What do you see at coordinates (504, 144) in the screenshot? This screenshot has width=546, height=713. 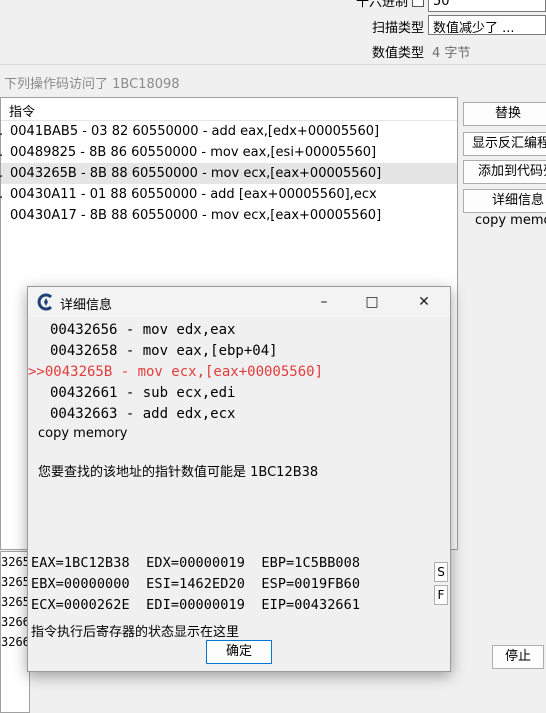 I see `show-disassembler-button: 显示反汇编程序` at bounding box center [504, 144].